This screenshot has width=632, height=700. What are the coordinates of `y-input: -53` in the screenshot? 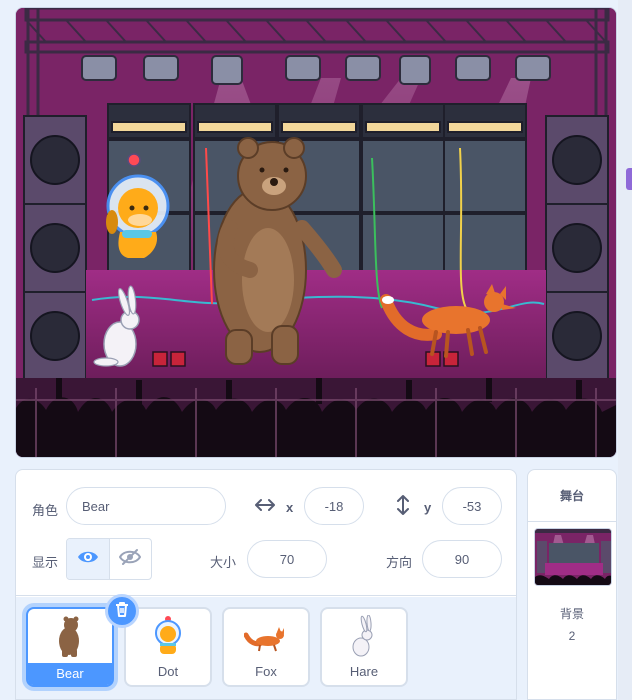 It's located at (472, 506).